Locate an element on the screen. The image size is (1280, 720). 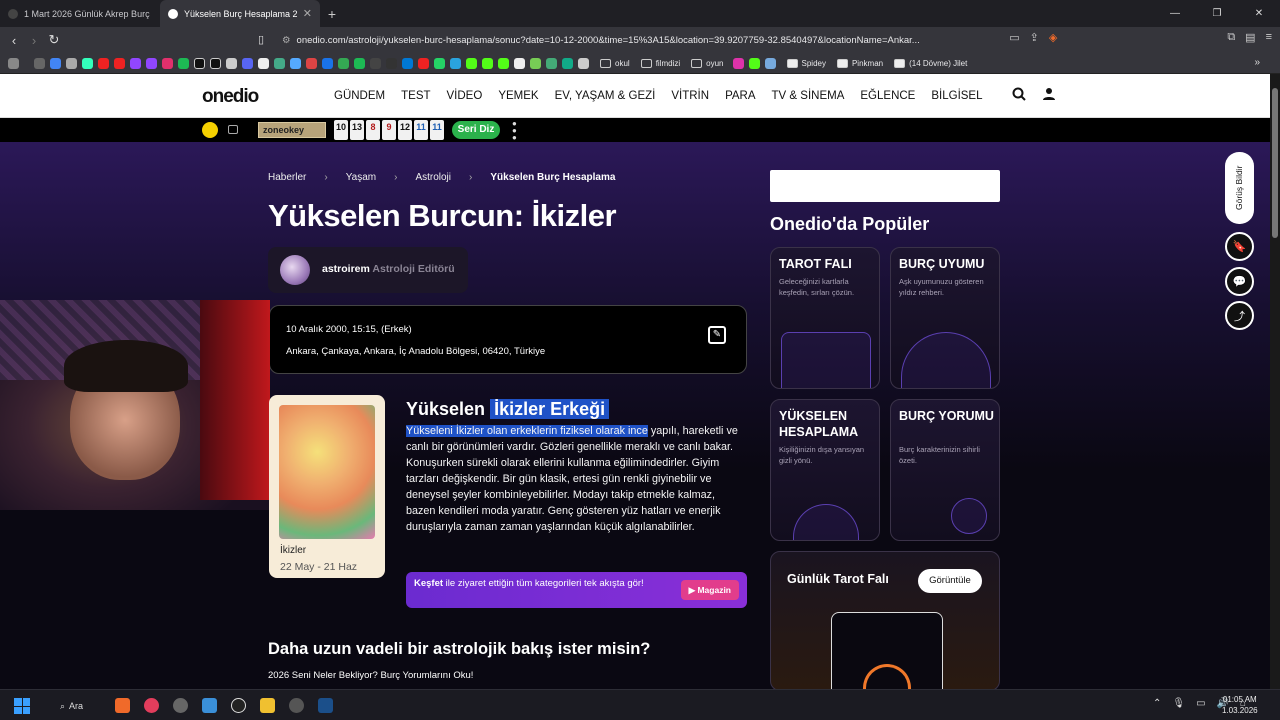
file-explorer-icon is located at coordinates (267, 705).